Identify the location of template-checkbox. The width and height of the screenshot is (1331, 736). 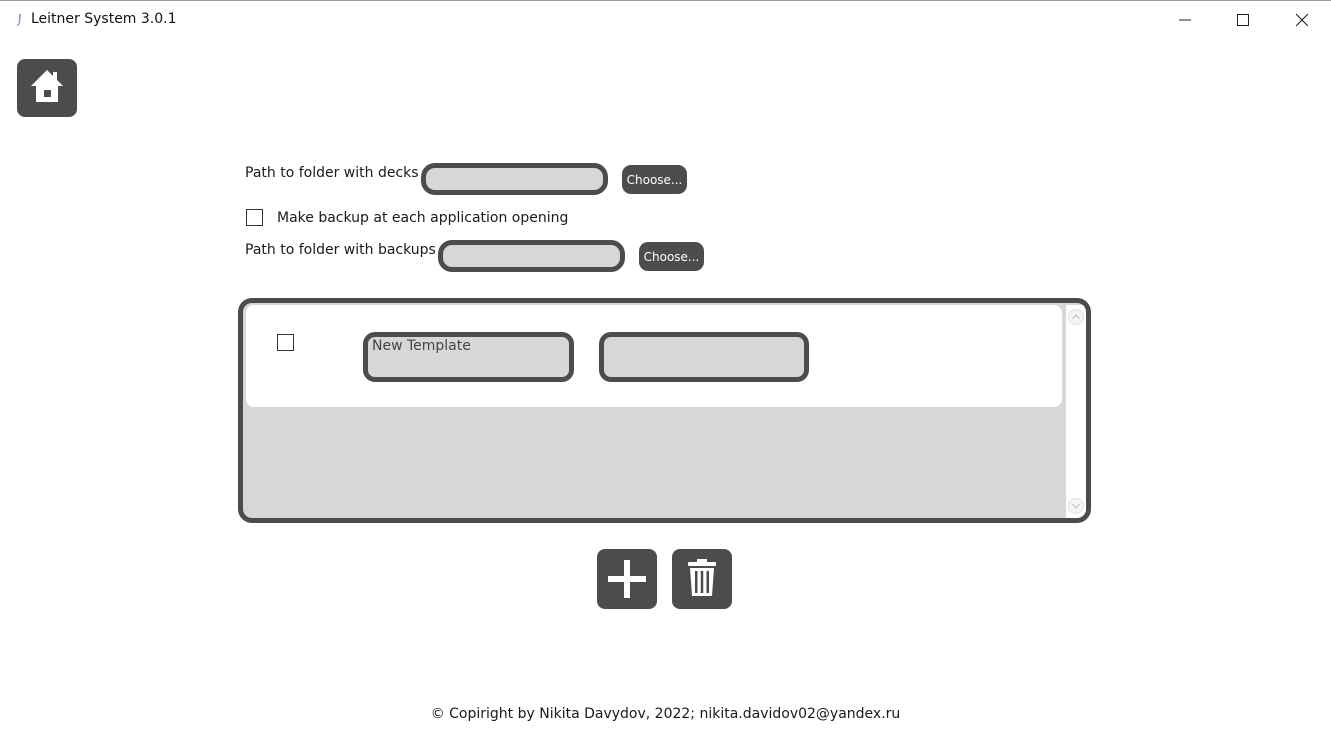
(285, 342).